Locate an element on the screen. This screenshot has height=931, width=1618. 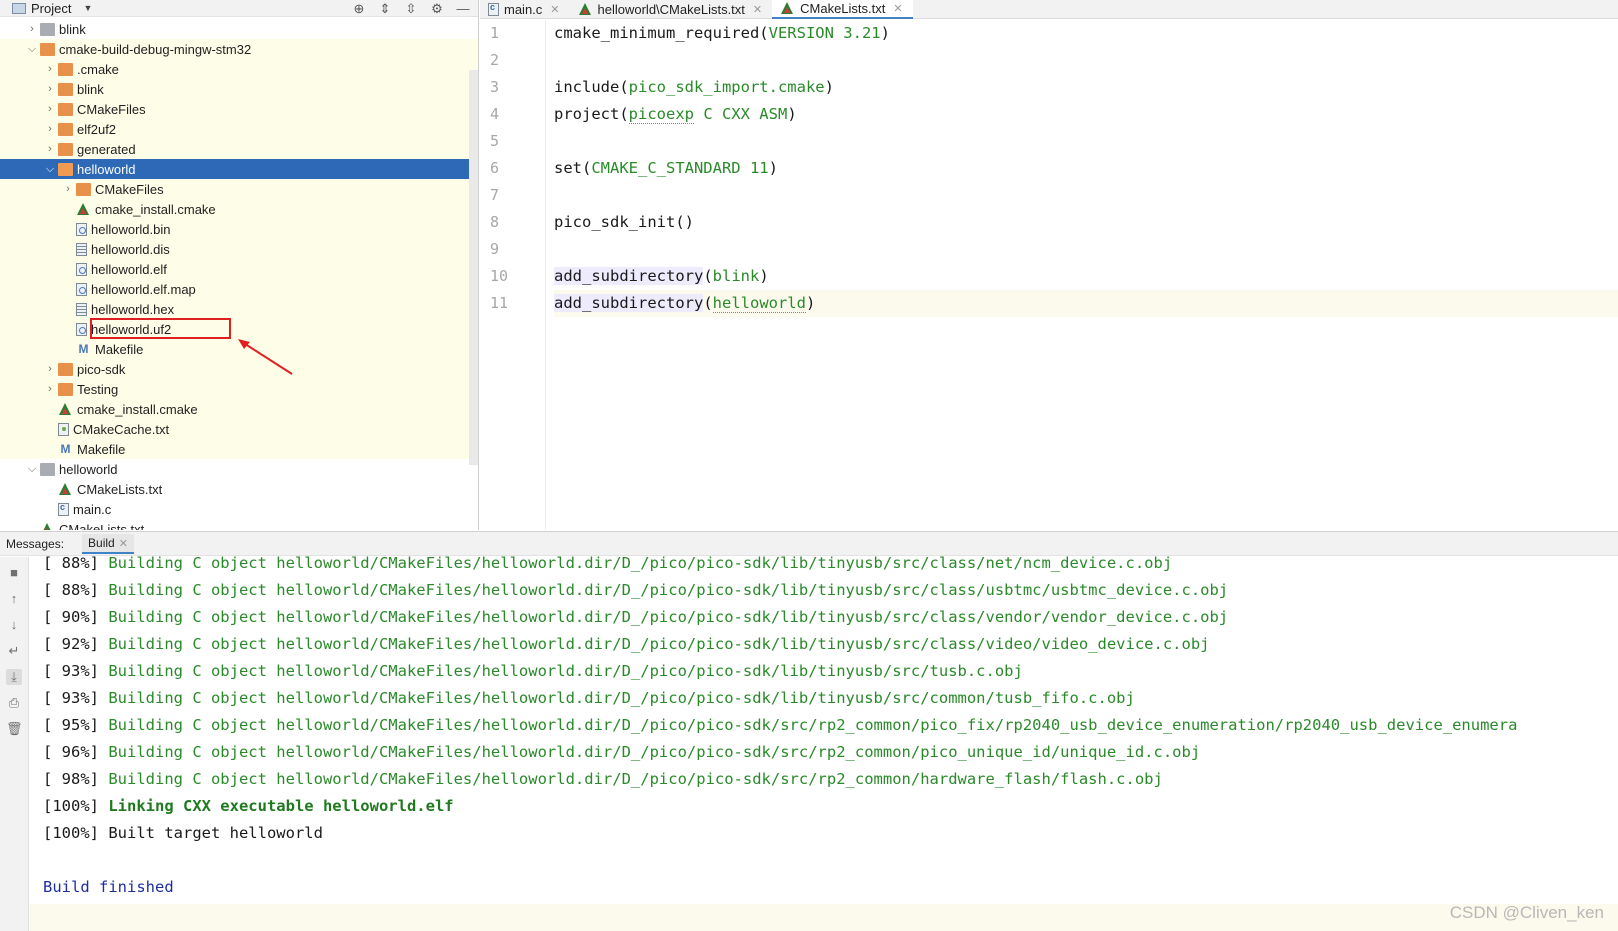
tree-item: › generated is located at coordinates (239, 149).